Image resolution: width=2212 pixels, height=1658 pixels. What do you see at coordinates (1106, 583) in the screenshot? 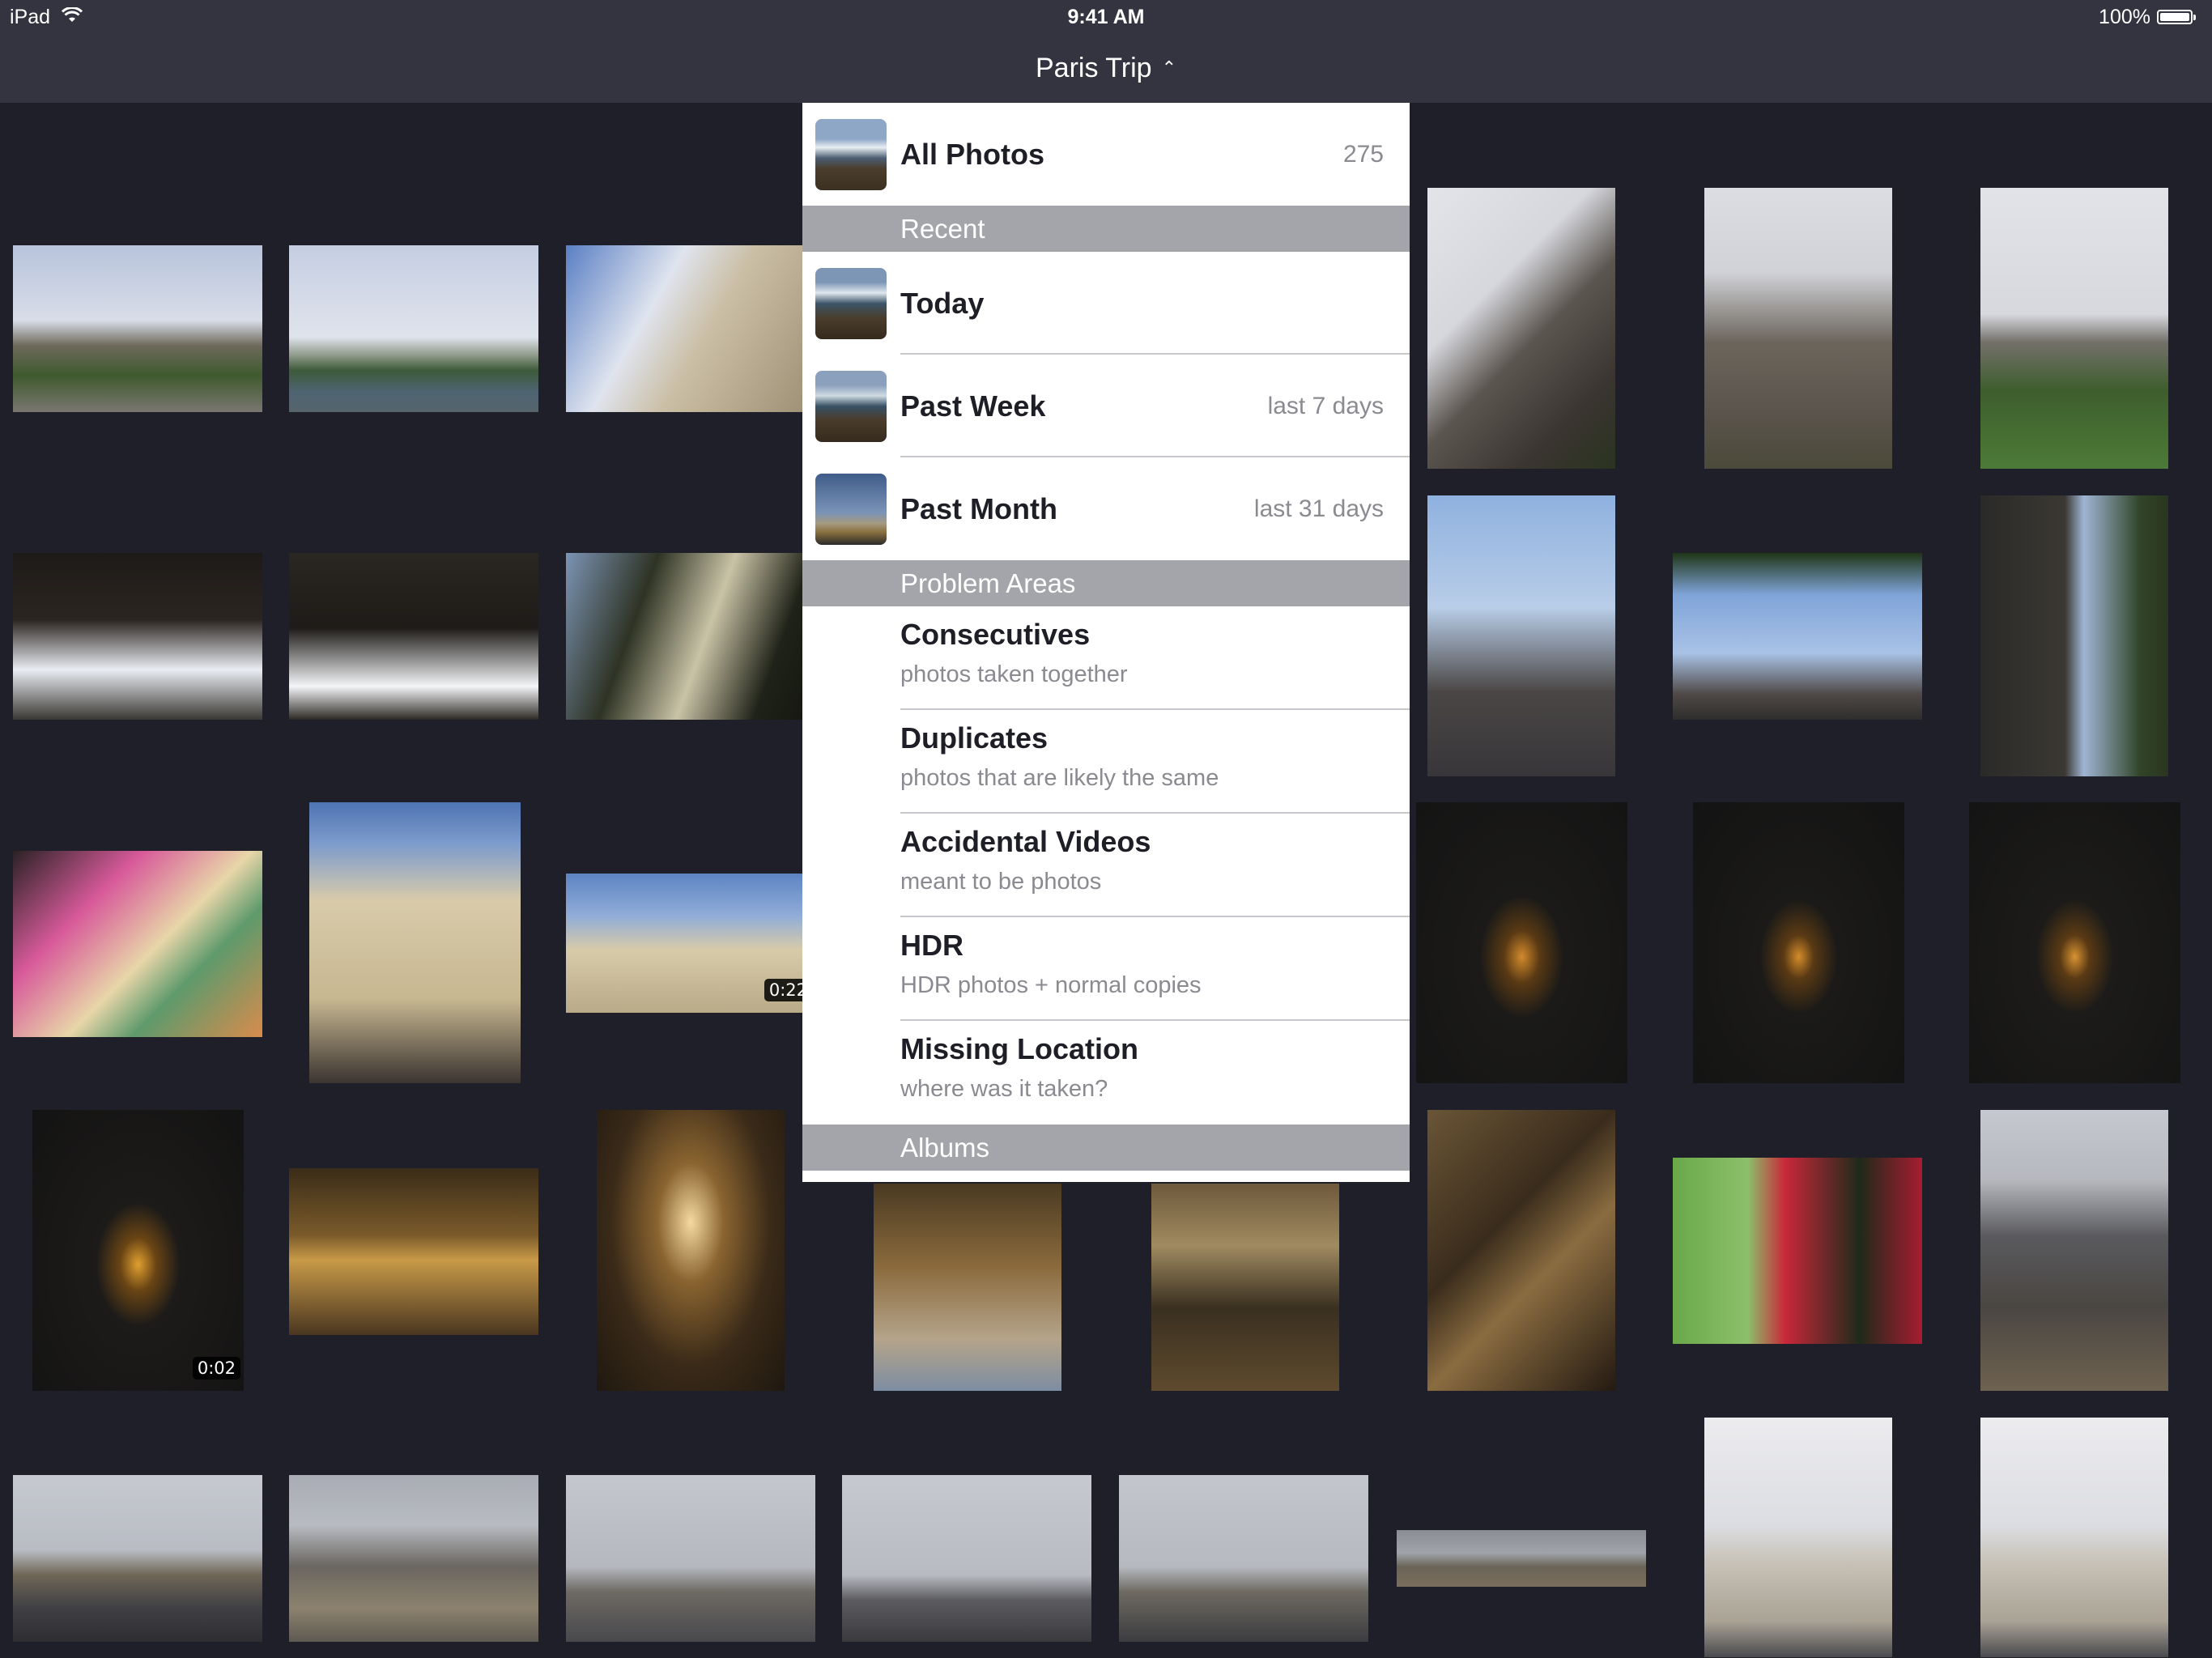
I see `section-header-problem-areas: Problem Areas` at bounding box center [1106, 583].